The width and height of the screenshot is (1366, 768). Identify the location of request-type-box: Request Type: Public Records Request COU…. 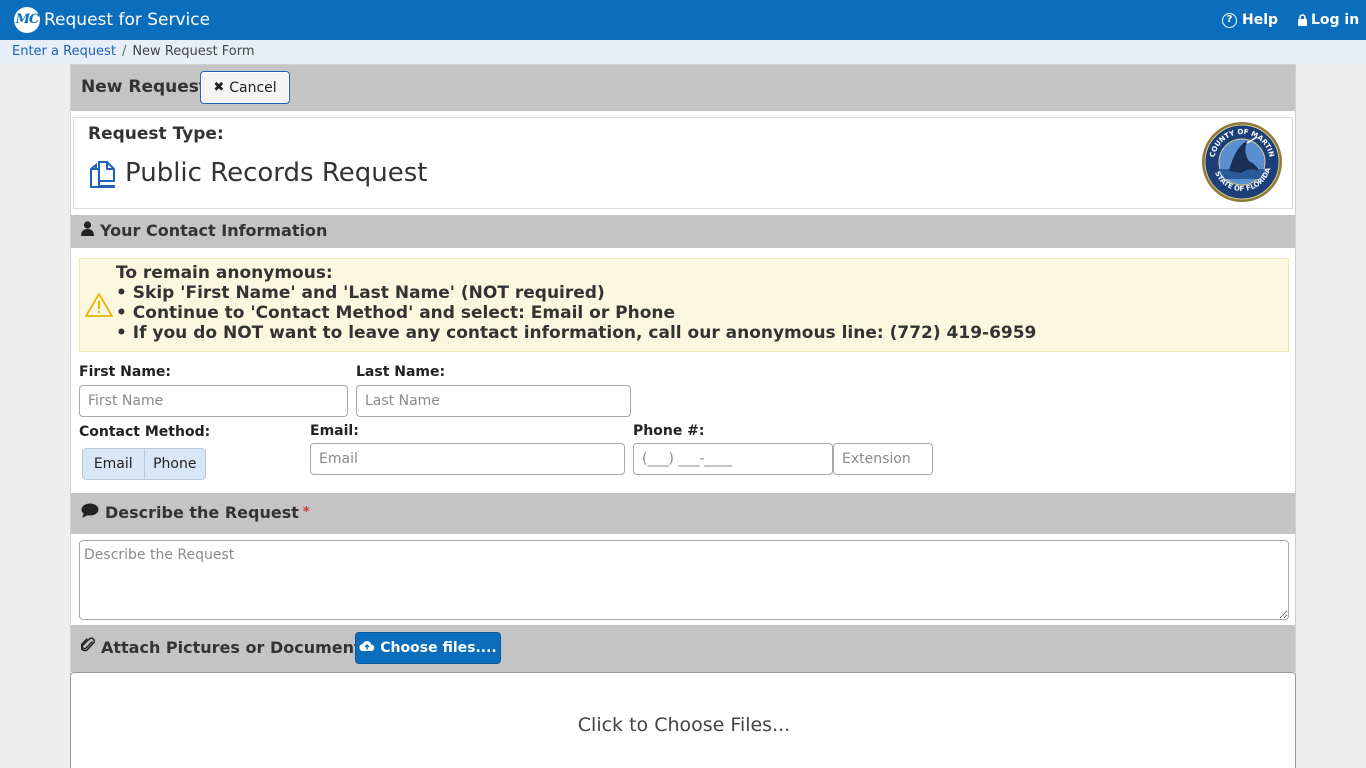
(683, 163).